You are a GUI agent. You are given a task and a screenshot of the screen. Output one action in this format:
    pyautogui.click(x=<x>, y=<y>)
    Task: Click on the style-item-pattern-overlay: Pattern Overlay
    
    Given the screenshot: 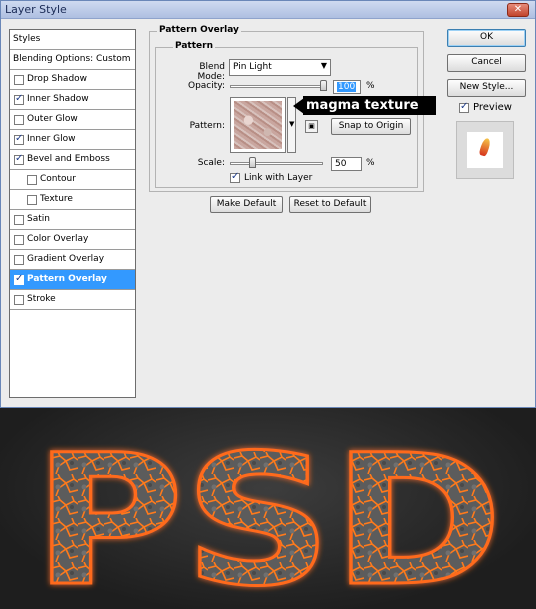 What is the action you would take?
    pyautogui.click(x=72, y=280)
    